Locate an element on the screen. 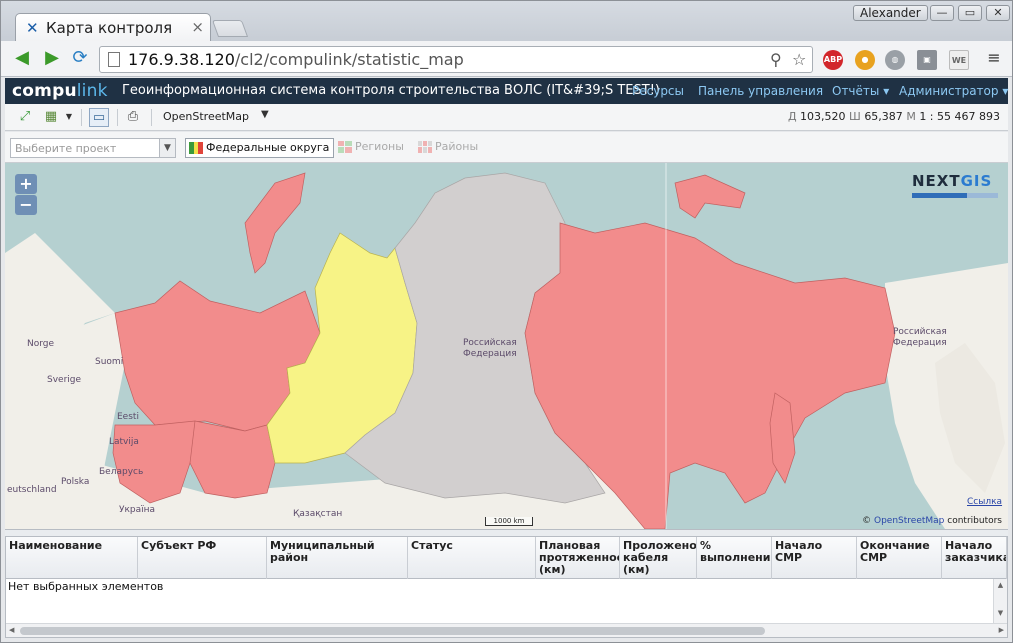  nextgis-logo-bar is located at coordinates (955, 195).